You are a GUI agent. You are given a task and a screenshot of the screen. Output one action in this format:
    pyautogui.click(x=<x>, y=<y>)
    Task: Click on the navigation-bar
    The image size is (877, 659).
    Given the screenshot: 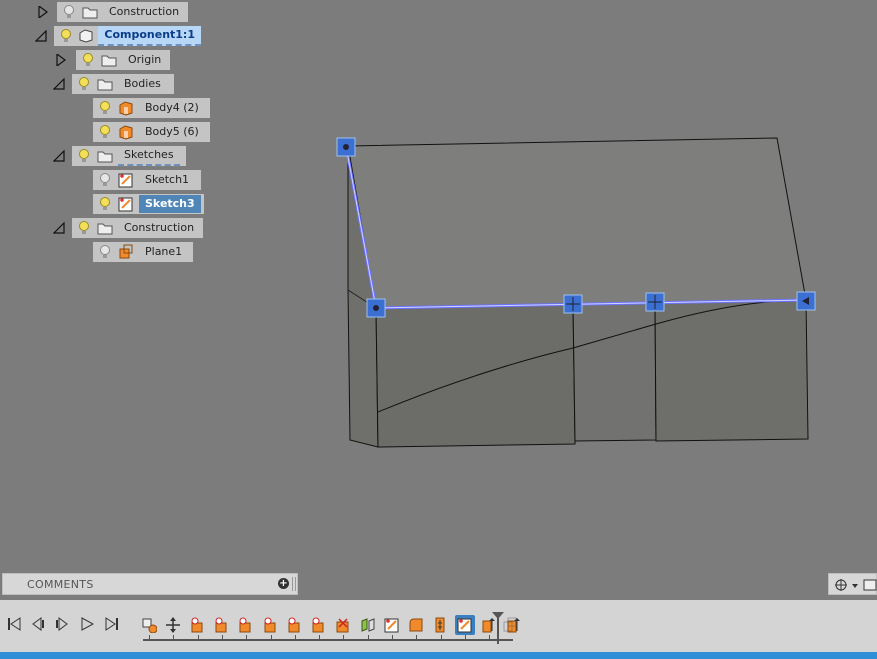 What is the action you would take?
    pyautogui.click(x=852, y=584)
    